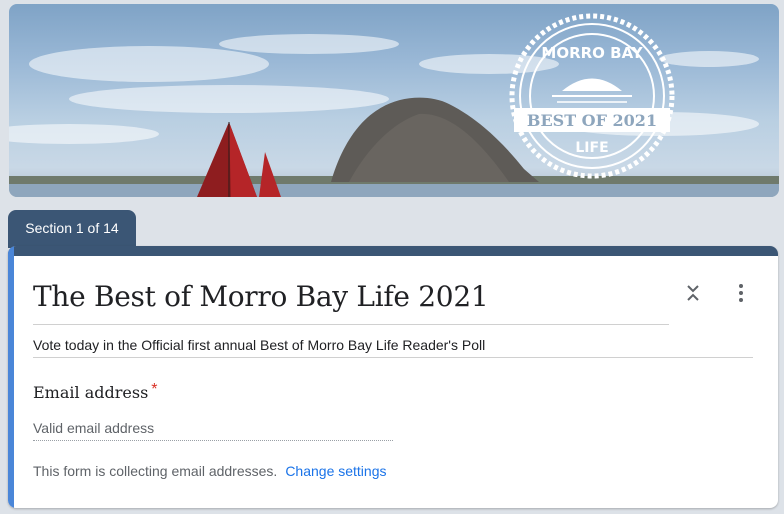 This screenshot has height=514, width=784. I want to click on email-label: Email address *, so click(95, 392).